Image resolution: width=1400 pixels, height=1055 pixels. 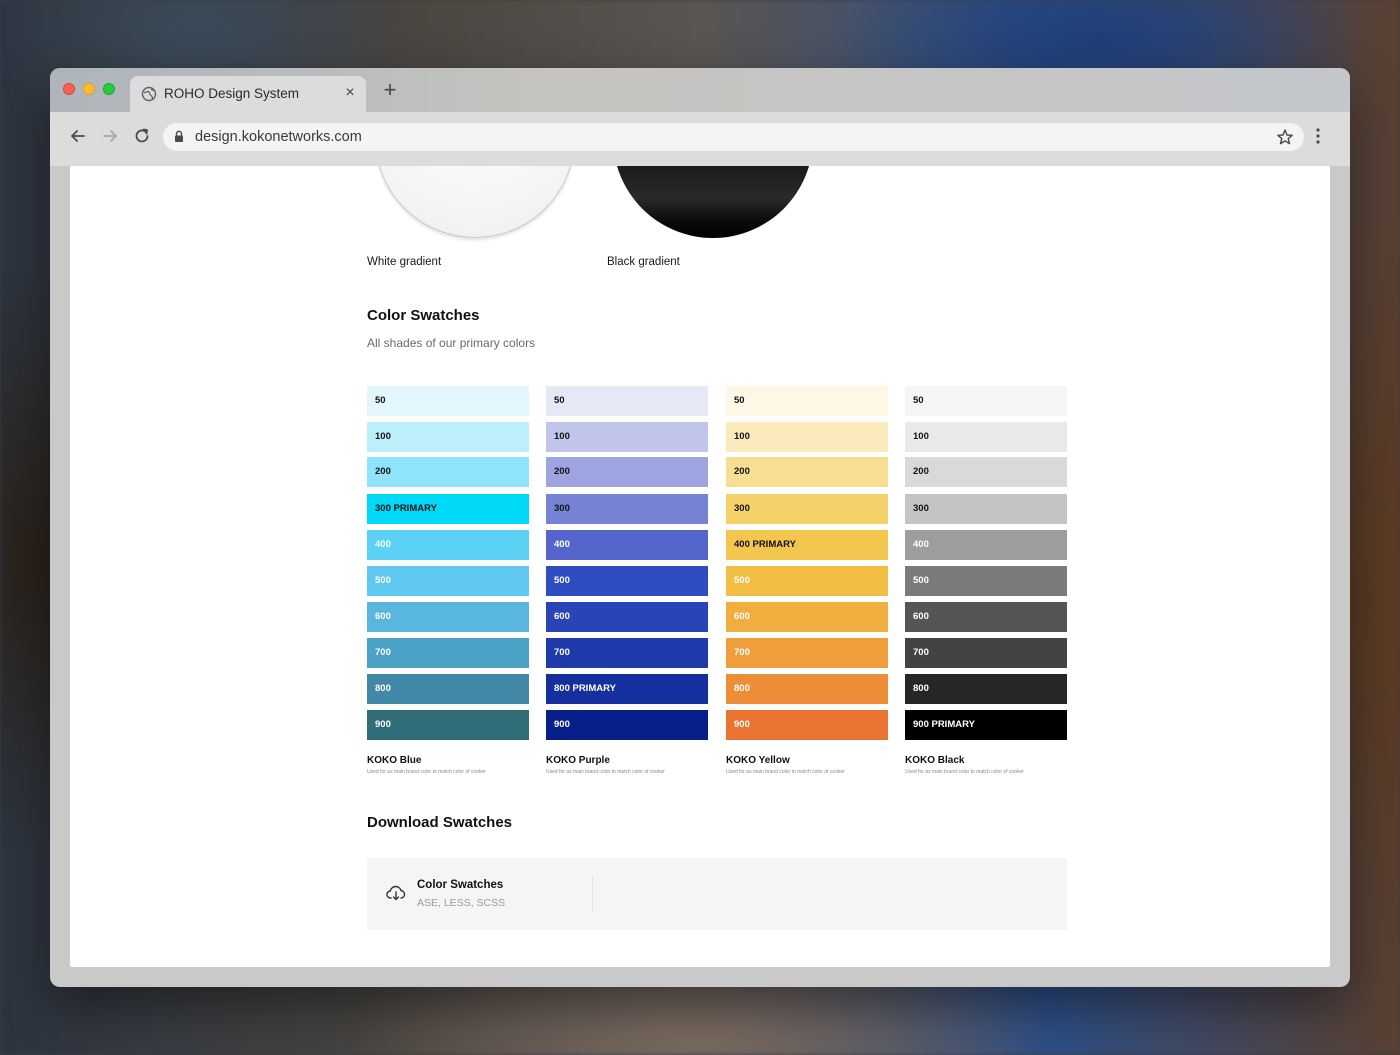 I want to click on plus-icon: +, so click(x=390, y=90).